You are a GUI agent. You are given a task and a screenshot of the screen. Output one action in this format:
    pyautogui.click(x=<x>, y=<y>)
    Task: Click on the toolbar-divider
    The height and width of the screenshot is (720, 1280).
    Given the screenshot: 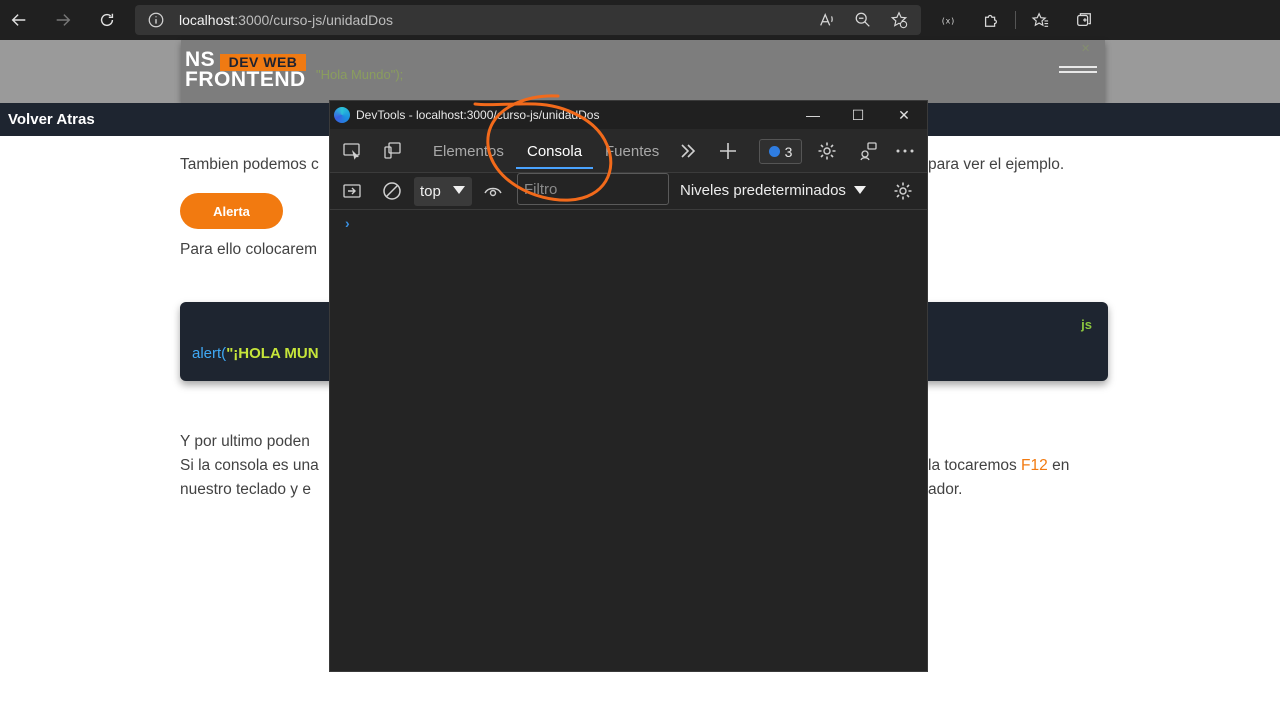 What is the action you would take?
    pyautogui.click(x=1015, y=20)
    